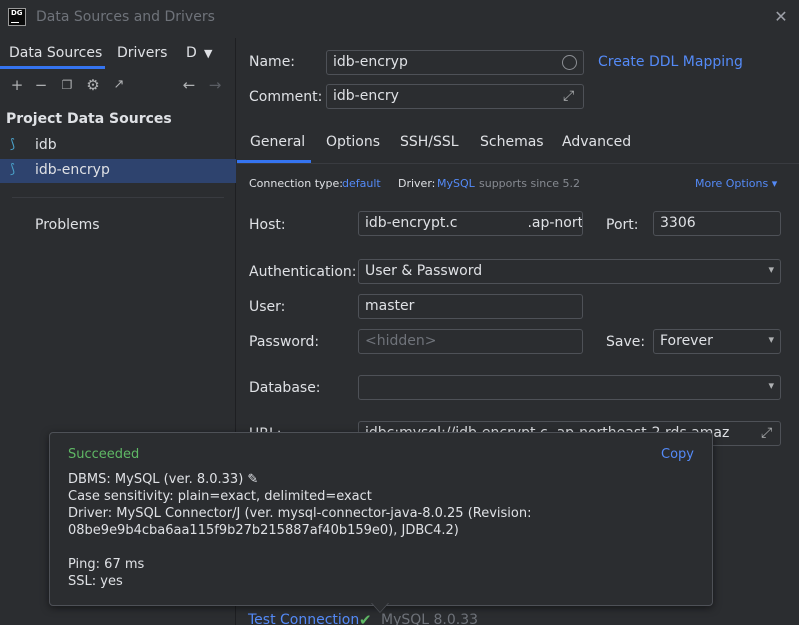 The height and width of the screenshot is (625, 799). I want to click on save-label: Save:, so click(626, 342).